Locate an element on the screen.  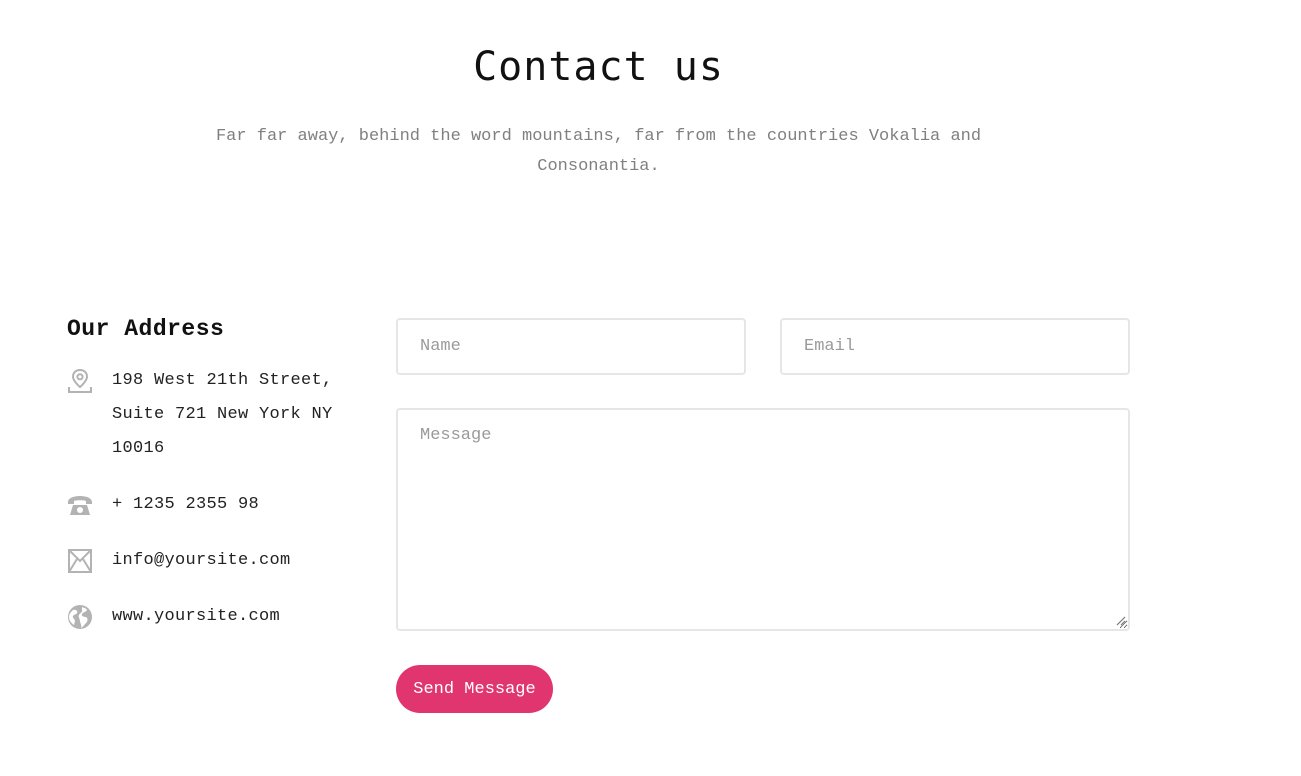
website-row: www.yoursite.com is located at coordinates (217, 617).